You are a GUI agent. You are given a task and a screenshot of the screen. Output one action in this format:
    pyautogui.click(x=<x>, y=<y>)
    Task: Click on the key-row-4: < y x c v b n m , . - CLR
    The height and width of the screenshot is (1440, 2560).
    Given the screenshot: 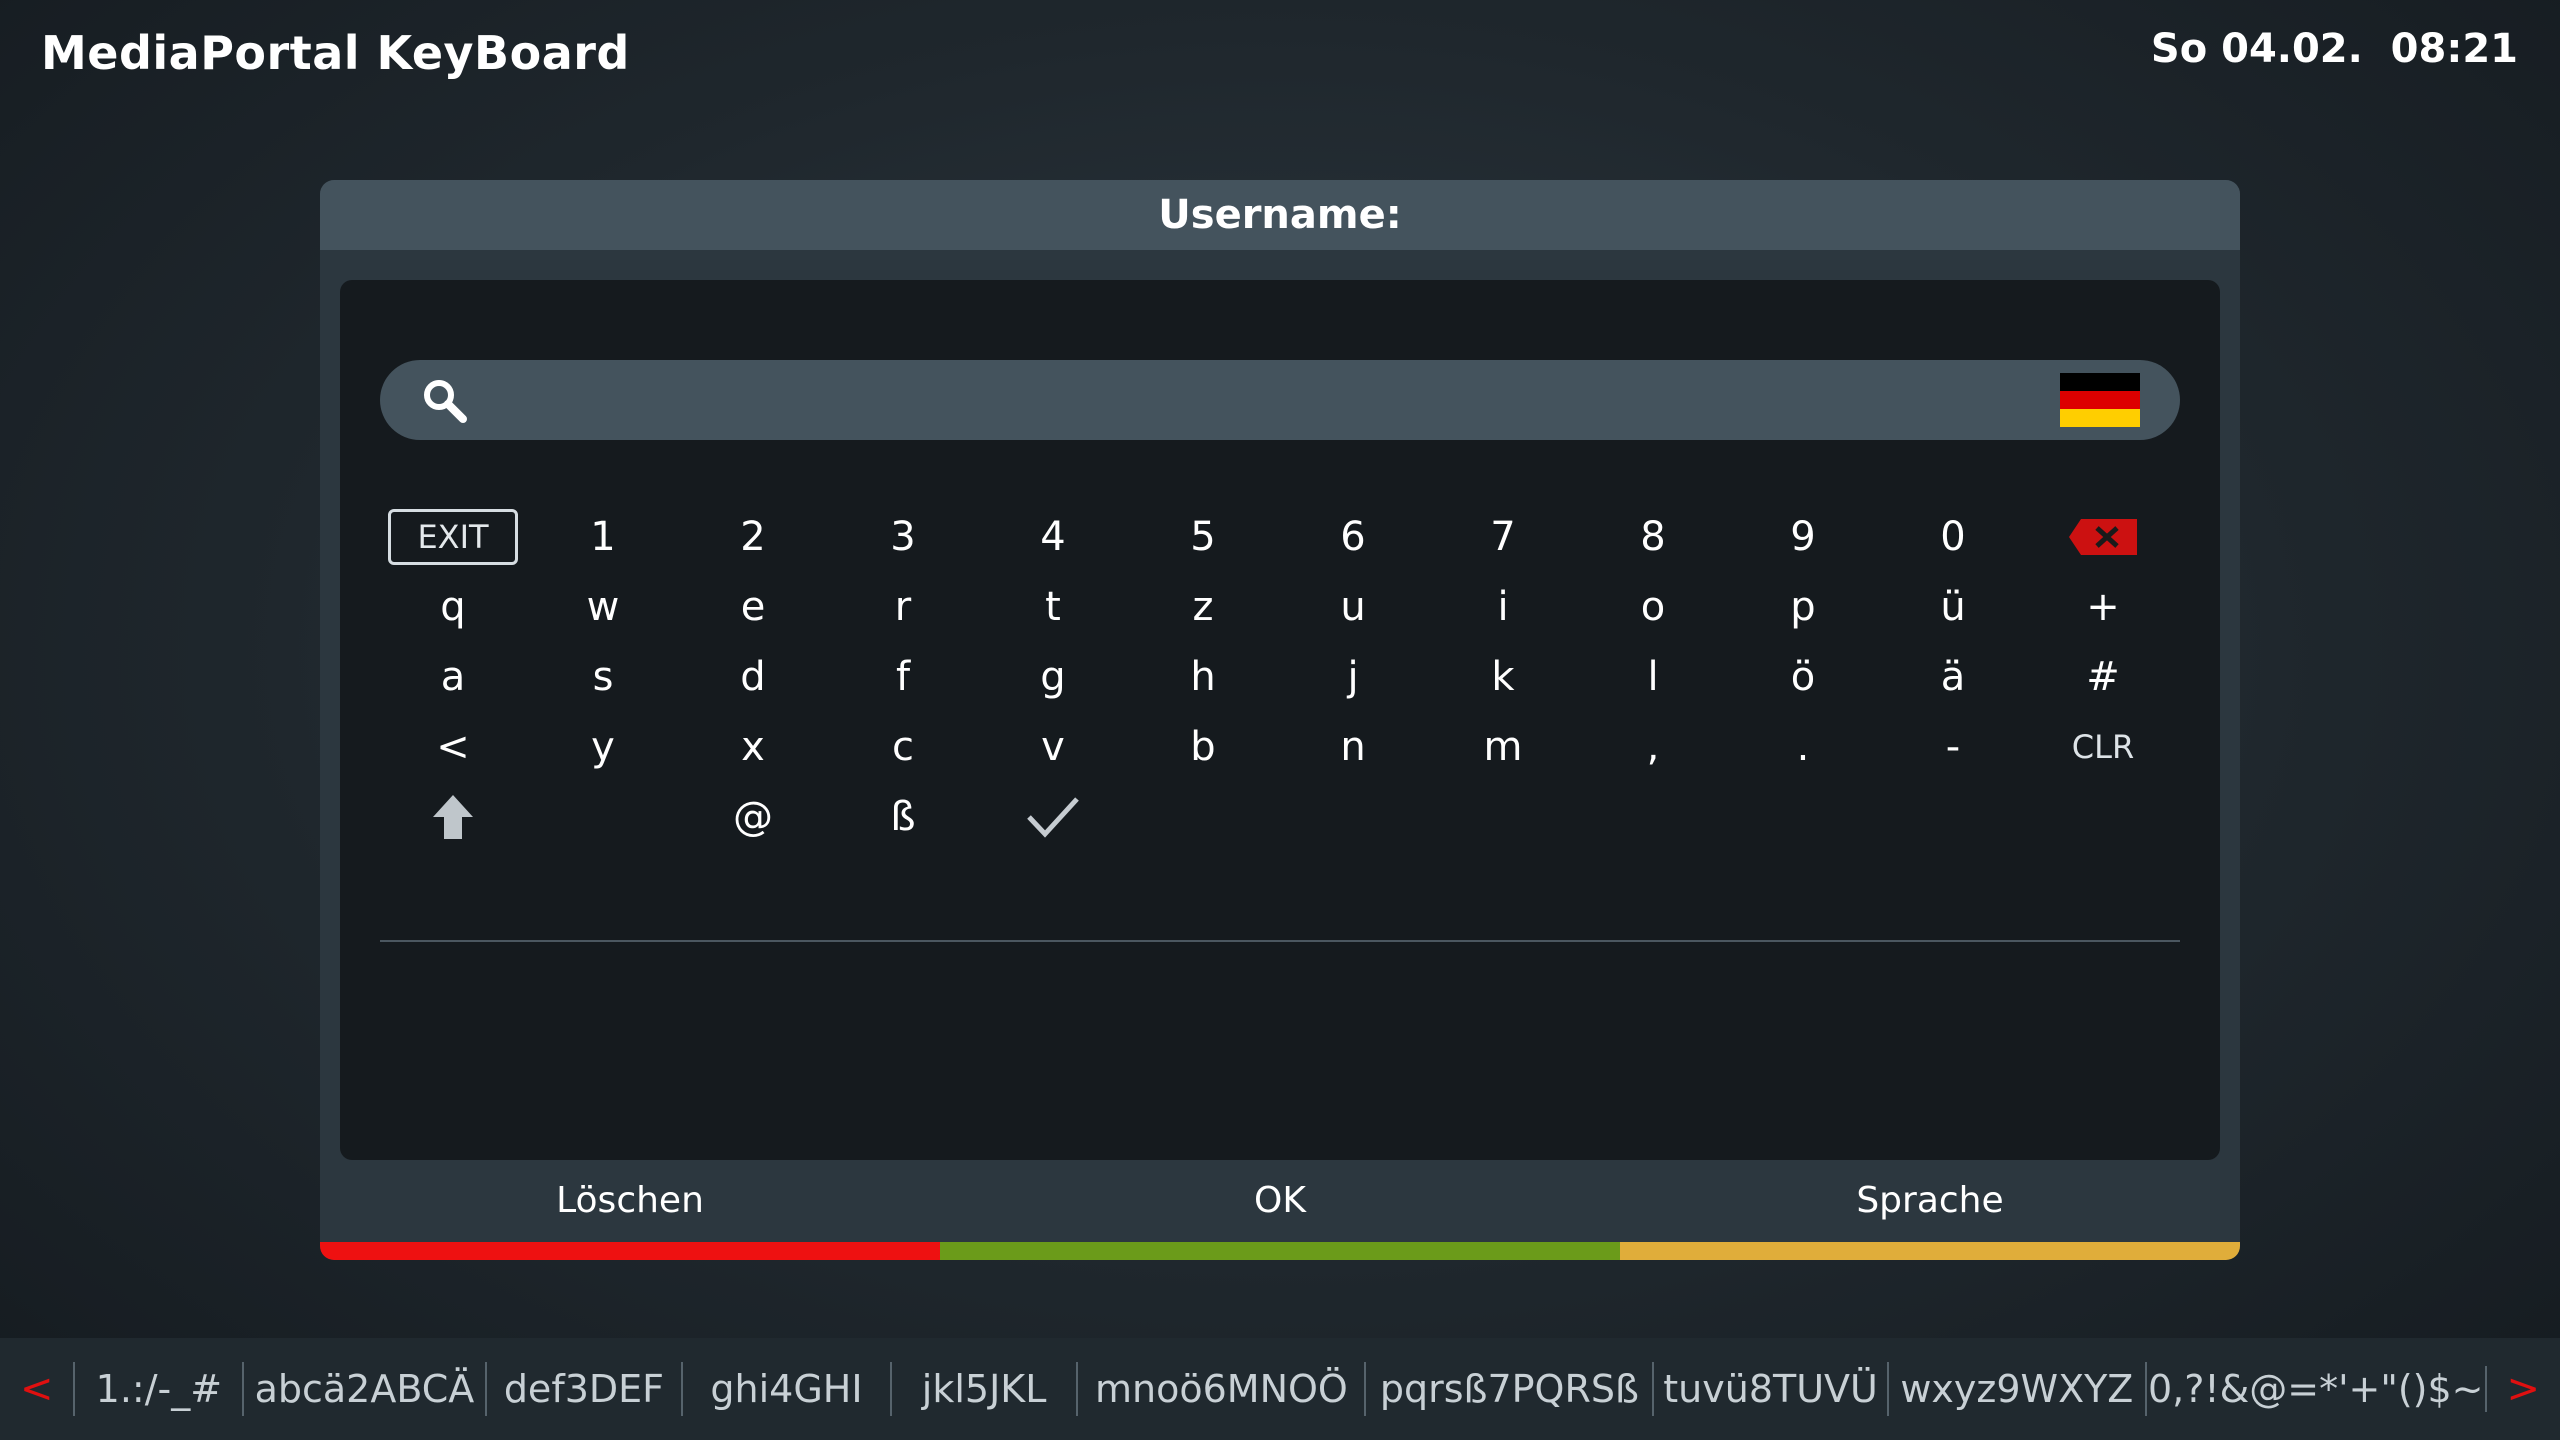 What is the action you would take?
    pyautogui.click(x=1278, y=747)
    